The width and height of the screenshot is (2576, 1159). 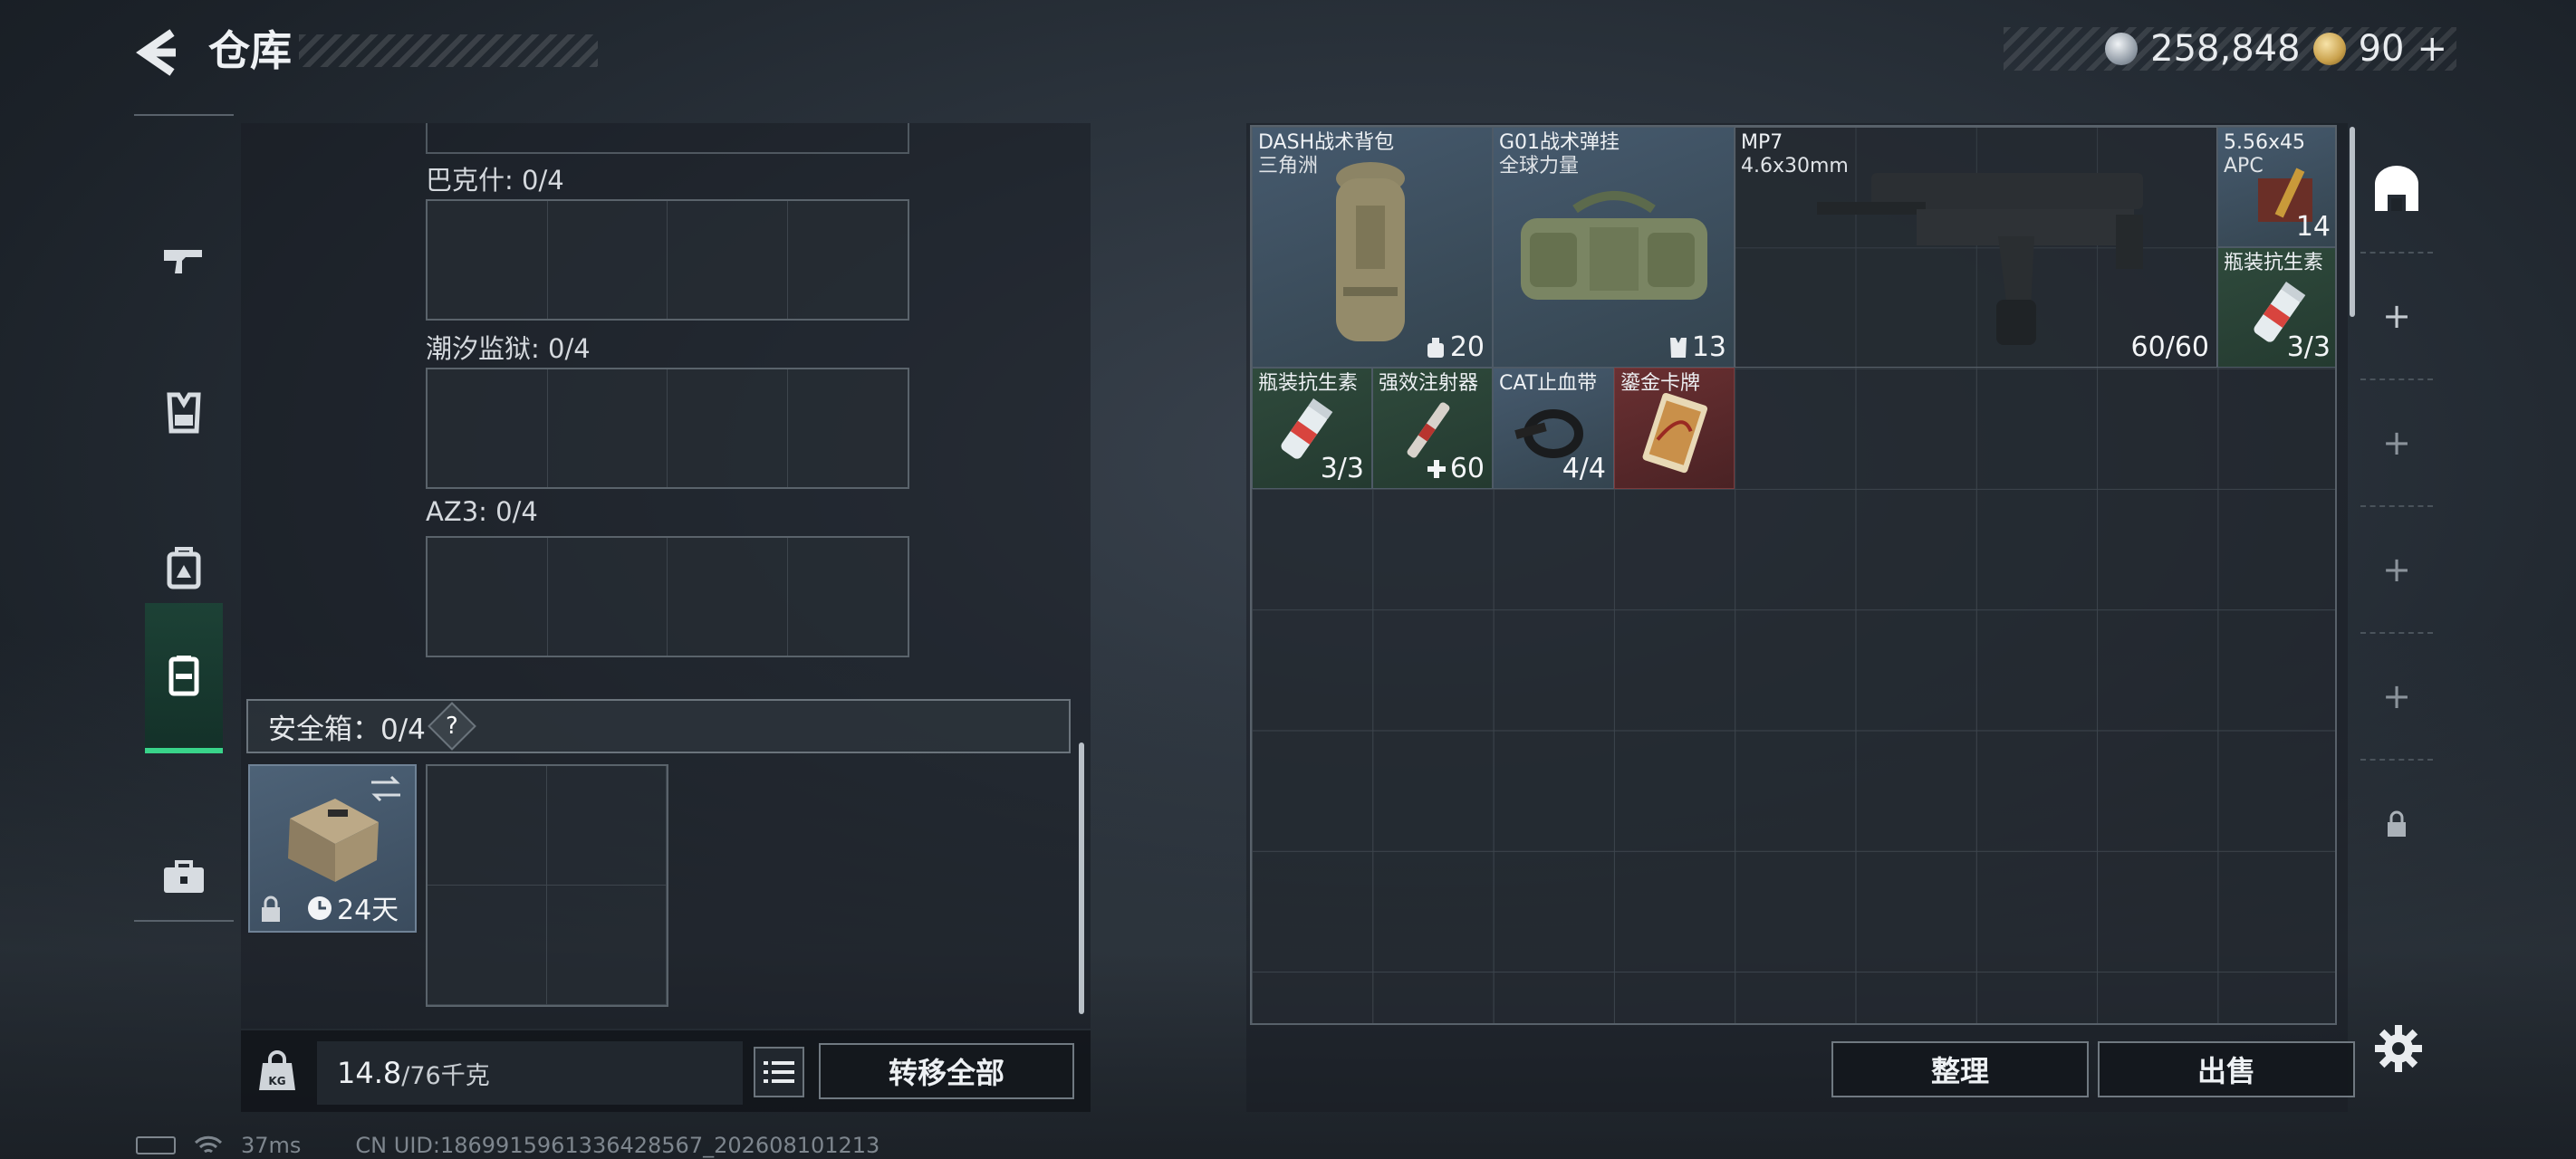 I want to click on stash-item-mp7: MP7 4.6x30mm 60/60, so click(x=1976, y=248).